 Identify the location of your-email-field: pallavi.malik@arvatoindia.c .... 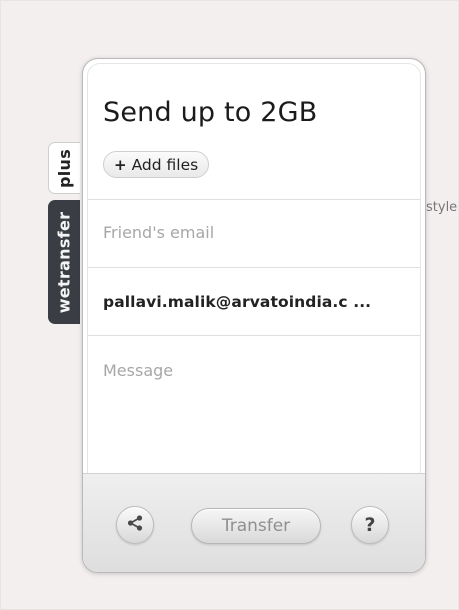
(254, 302).